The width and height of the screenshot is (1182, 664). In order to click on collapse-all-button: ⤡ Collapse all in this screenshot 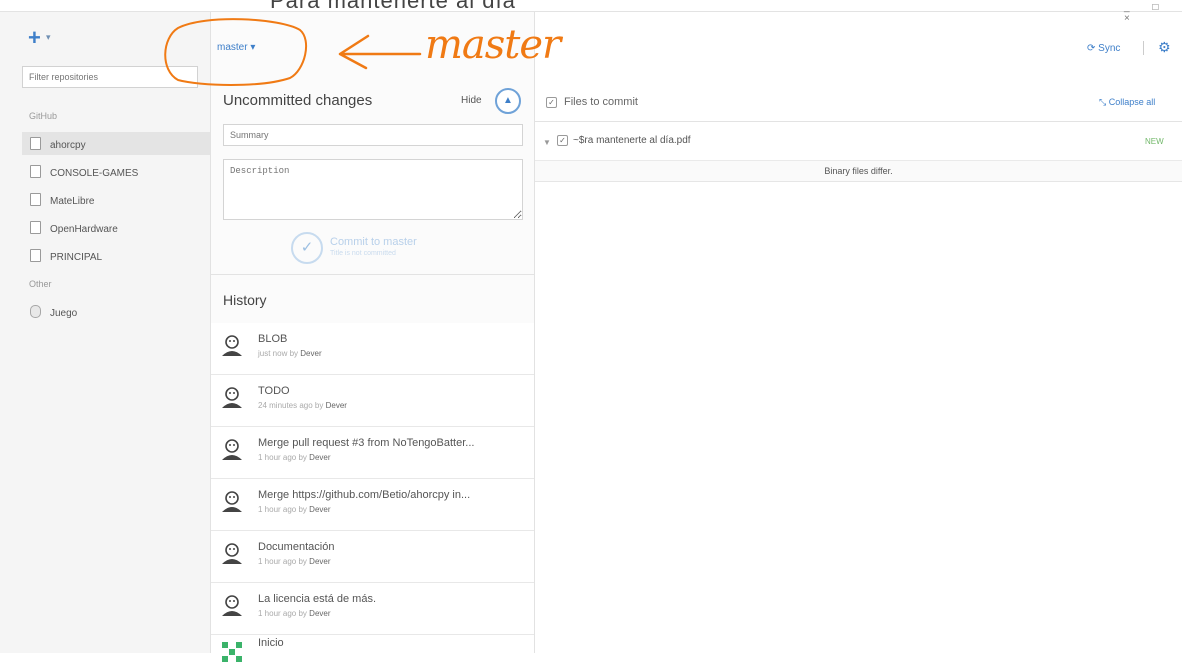, I will do `click(1127, 102)`.